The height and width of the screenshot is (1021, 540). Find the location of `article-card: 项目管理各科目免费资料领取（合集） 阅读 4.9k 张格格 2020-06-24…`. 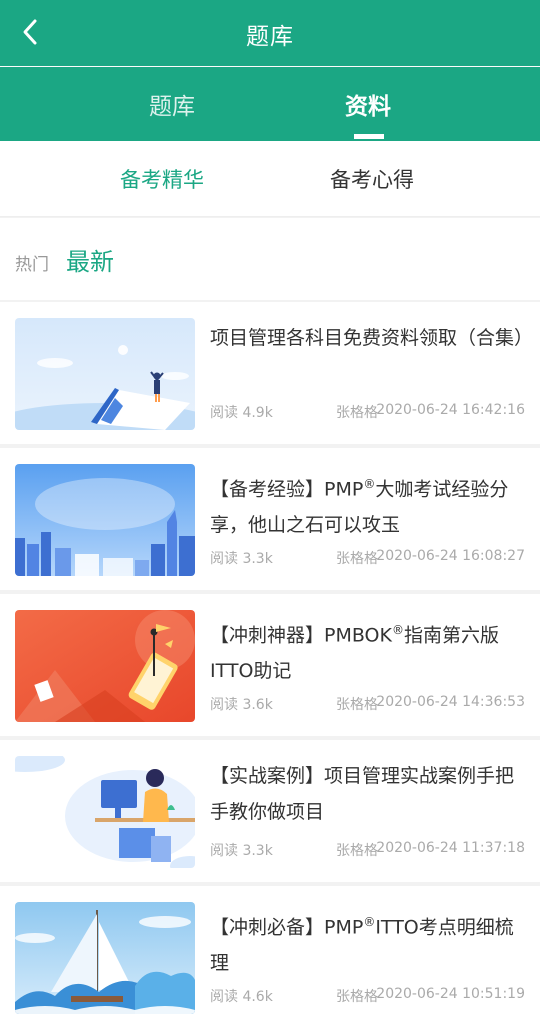

article-card: 项目管理各科目免费资料领取（合集） 阅读 4.9k 张格格 2020-06-24… is located at coordinates (270, 373).